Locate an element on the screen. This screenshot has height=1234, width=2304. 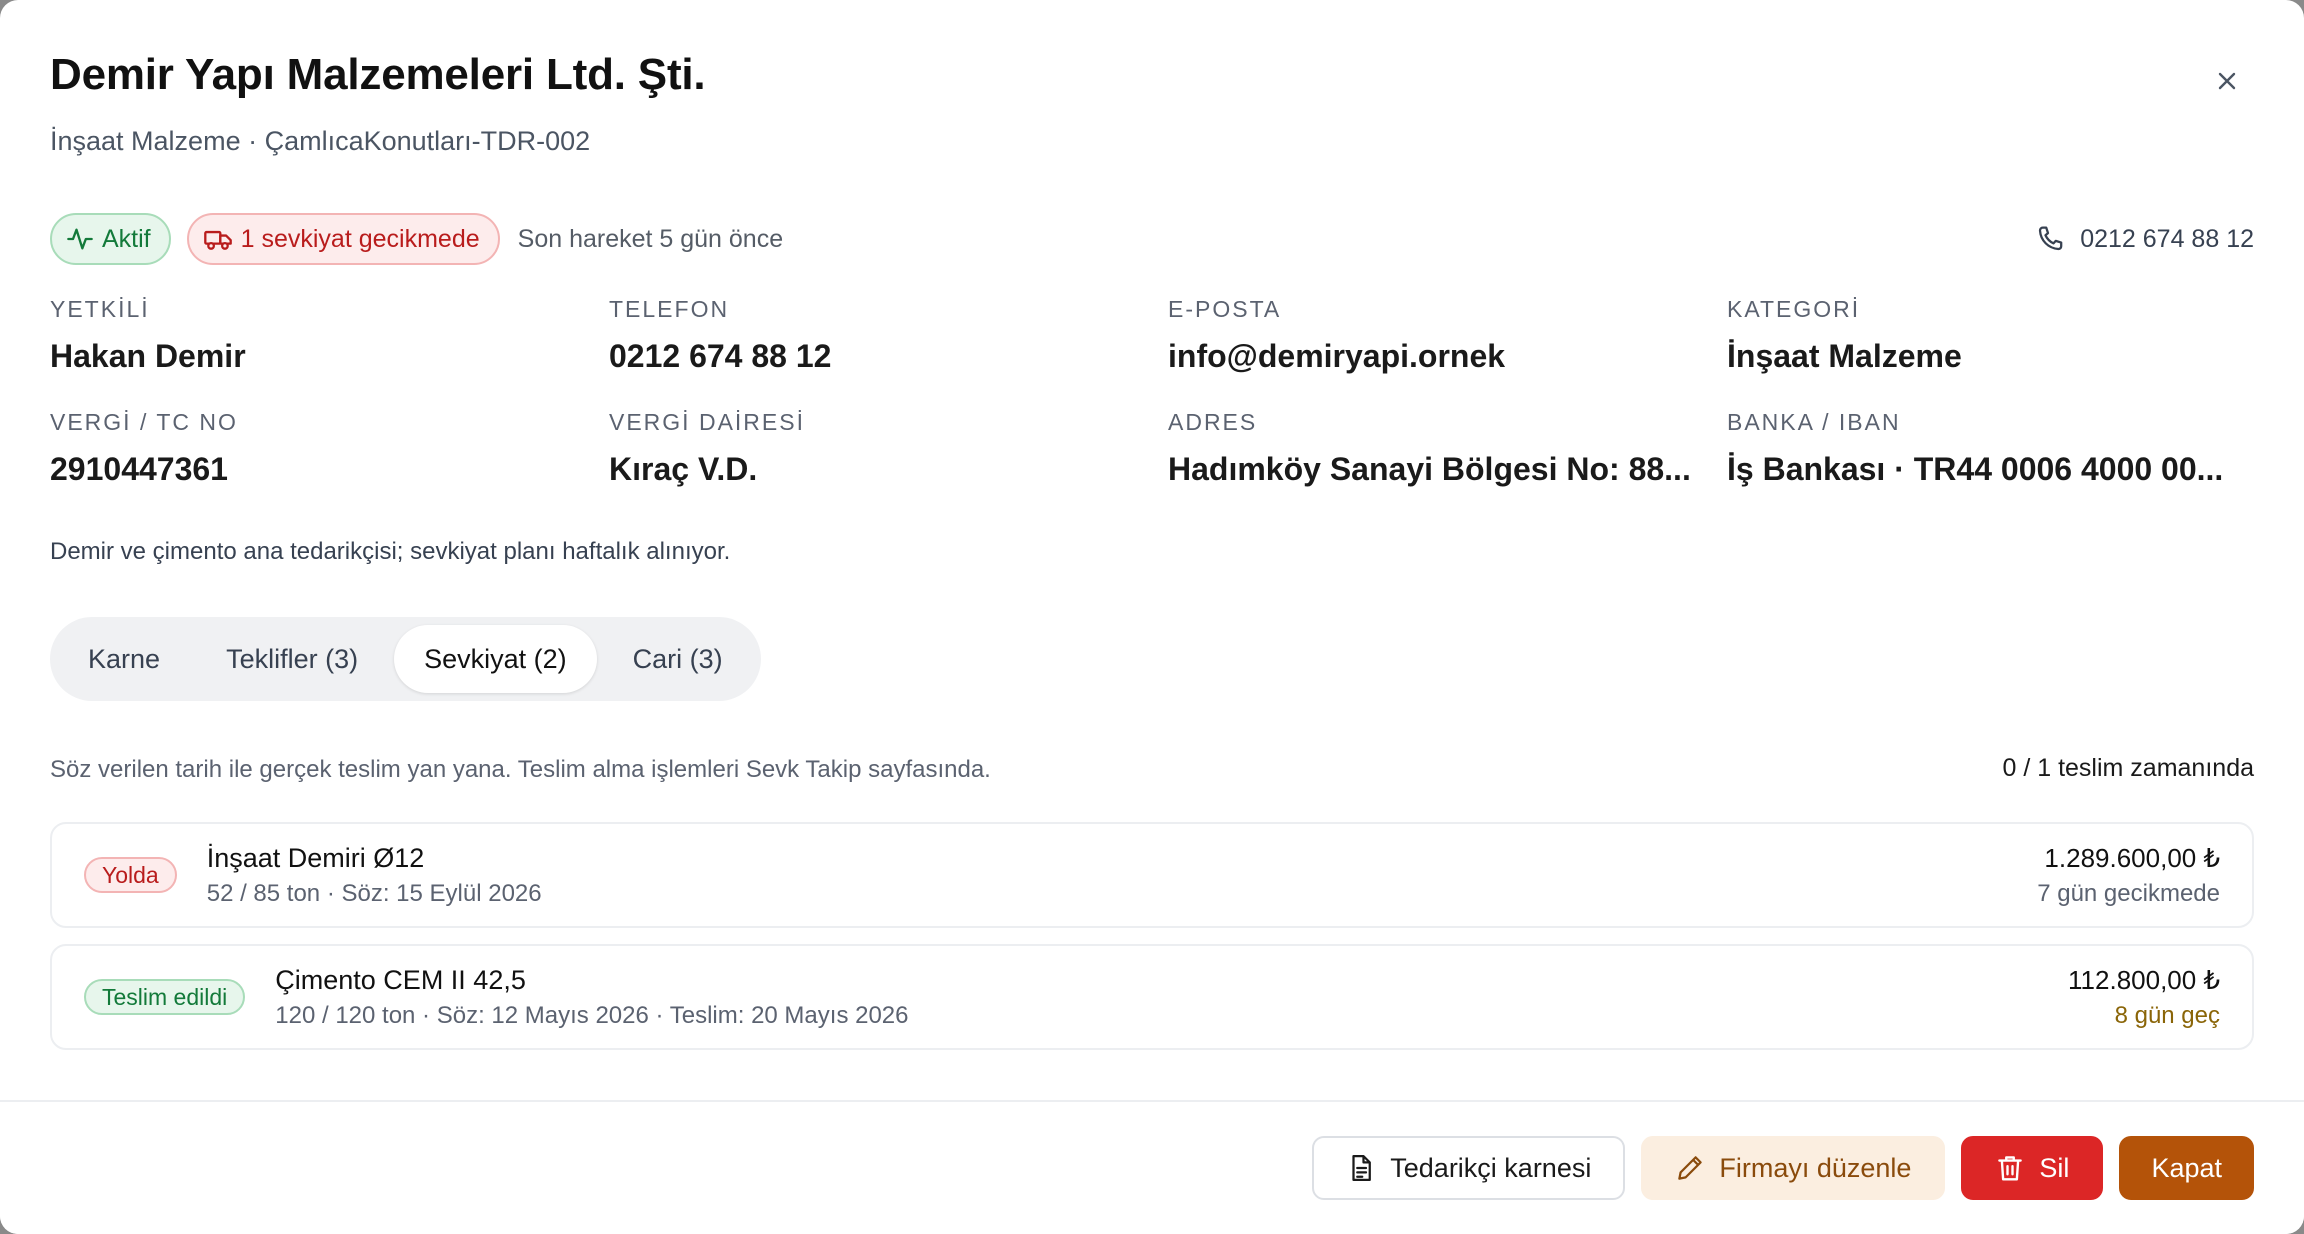
delete-button: Sil is located at coordinates (2032, 1168).